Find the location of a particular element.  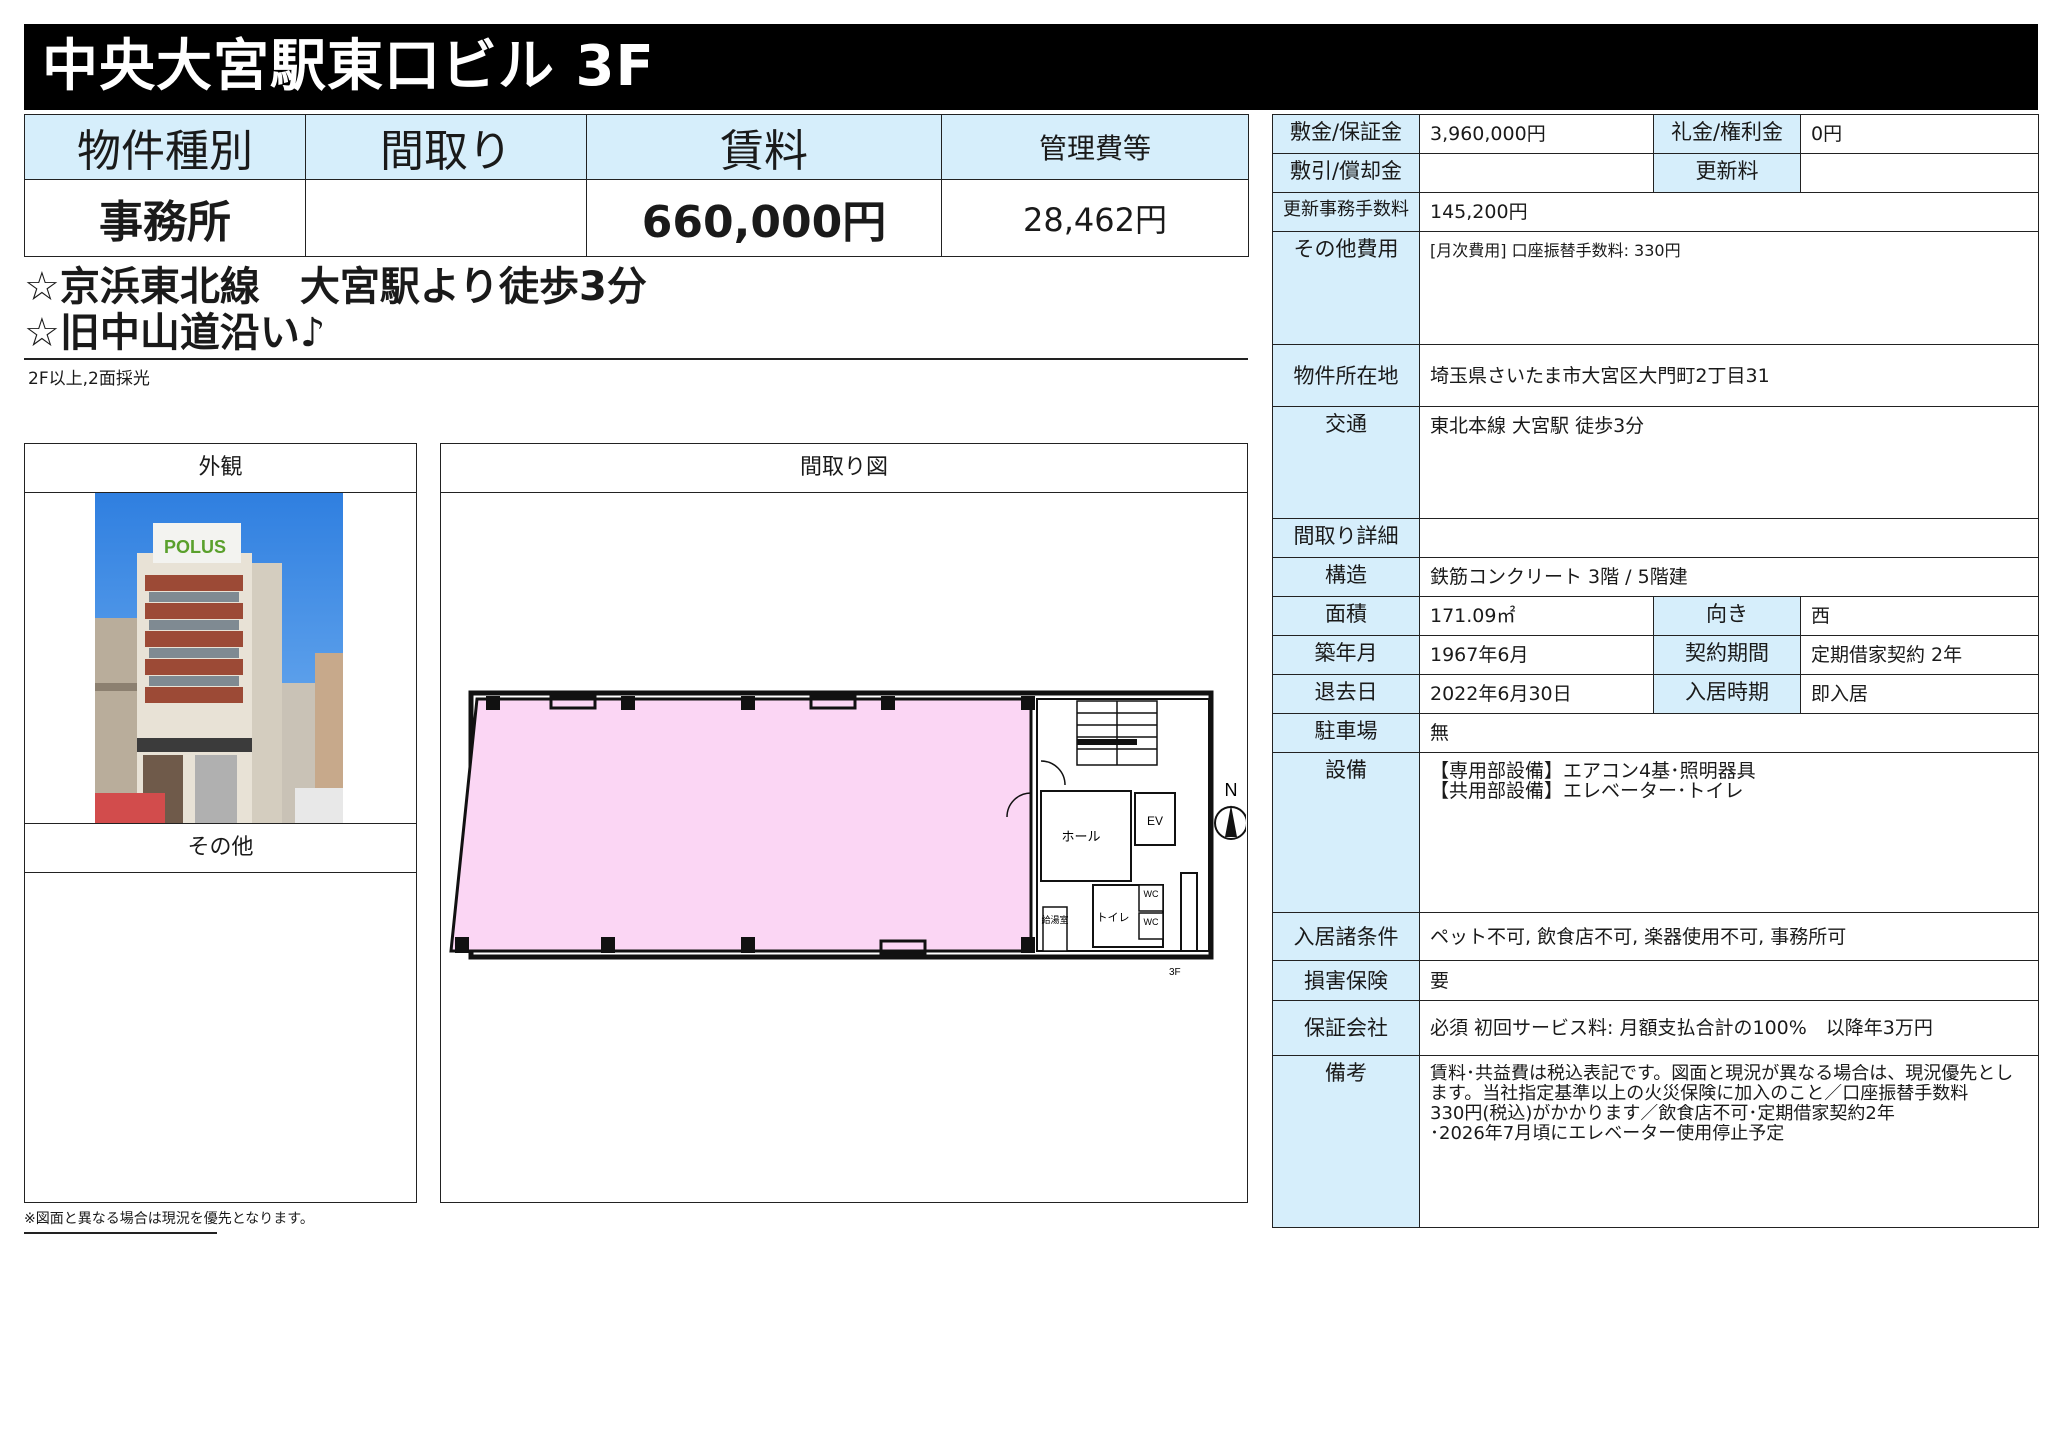

management-fee-header: 管理費等 is located at coordinates (1095, 147).